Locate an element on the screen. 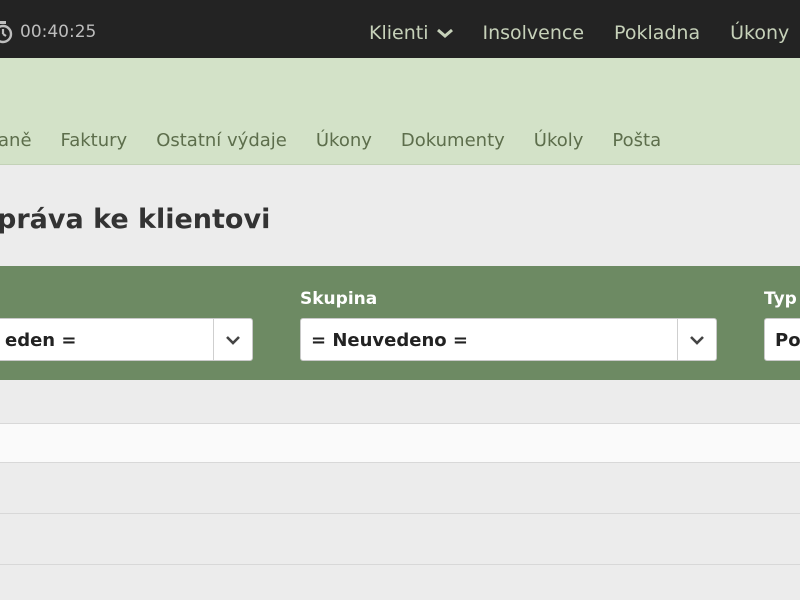 The image size is (800, 600). top-navigation: Klienti Insolvence Pokladna Úkony is located at coordinates (579, 33).